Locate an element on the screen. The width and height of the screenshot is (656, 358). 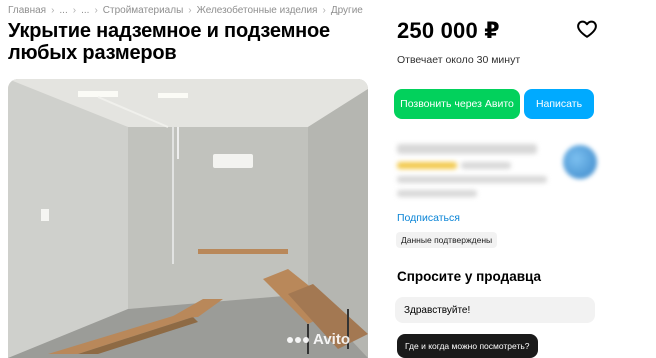
seller-reviews-blurred is located at coordinates (486, 165).